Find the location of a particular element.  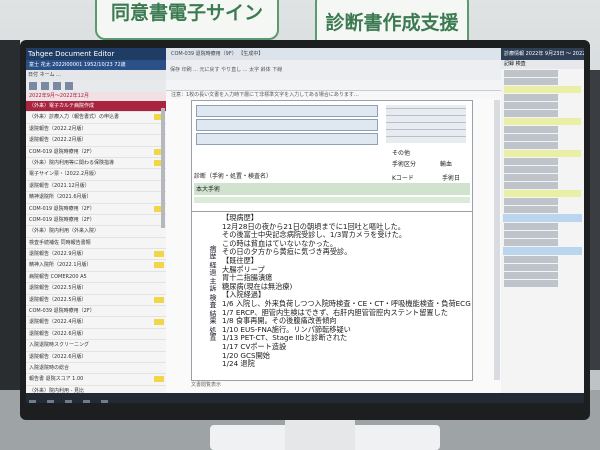

list-item: 退院報告（2022.4月版） is located at coordinates (96, 323).